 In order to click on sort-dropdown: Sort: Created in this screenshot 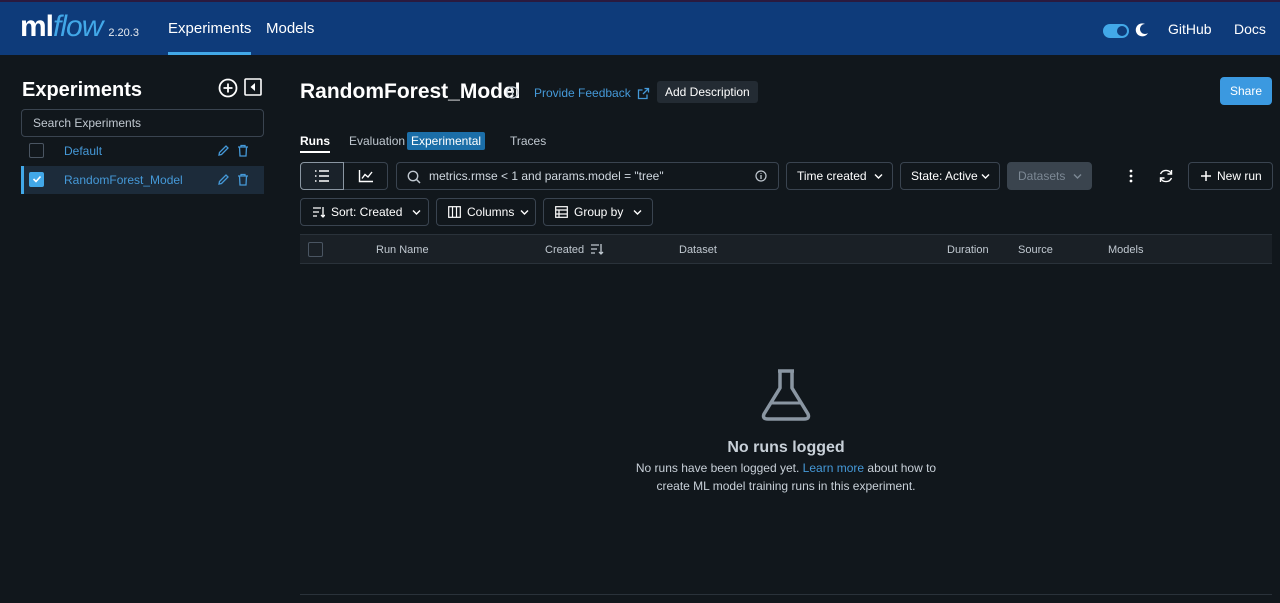, I will do `click(364, 212)`.